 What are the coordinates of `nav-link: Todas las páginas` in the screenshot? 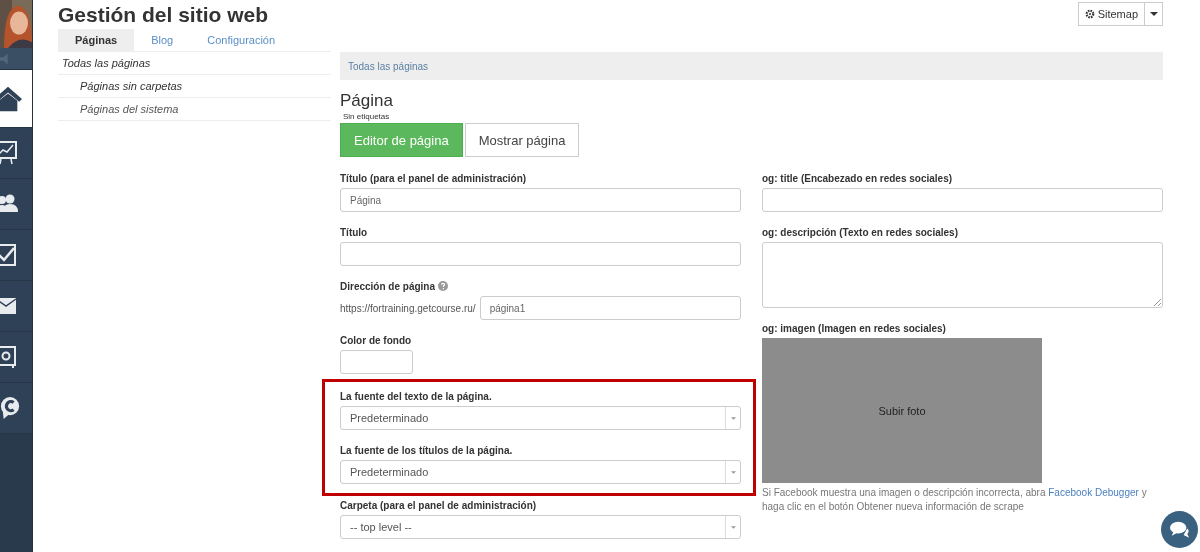 It's located at (194, 63).